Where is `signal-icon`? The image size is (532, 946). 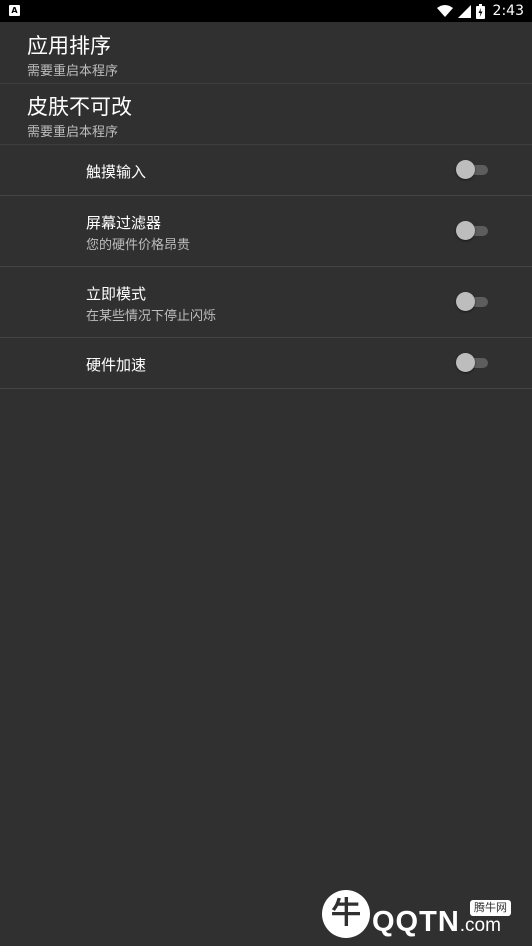
signal-icon is located at coordinates (464, 11).